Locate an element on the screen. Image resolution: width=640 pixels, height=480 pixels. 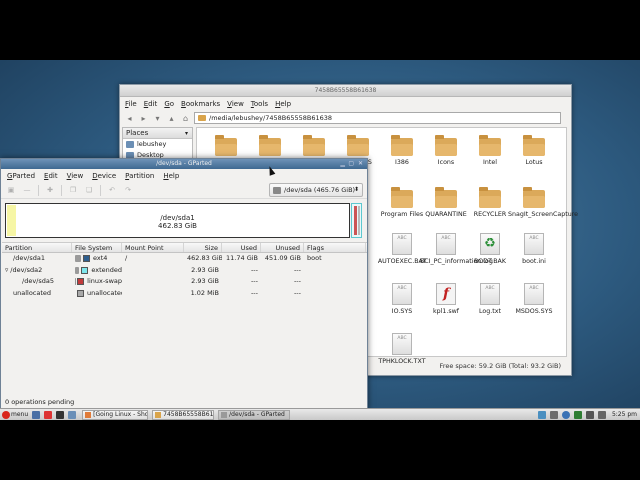
up-icon: ▴ is located at coordinates (171, 118).